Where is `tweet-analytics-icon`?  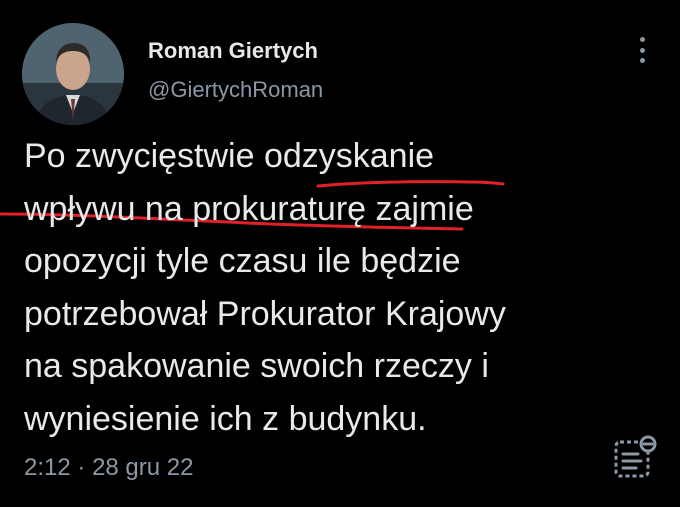 tweet-analytics-icon is located at coordinates (636, 458).